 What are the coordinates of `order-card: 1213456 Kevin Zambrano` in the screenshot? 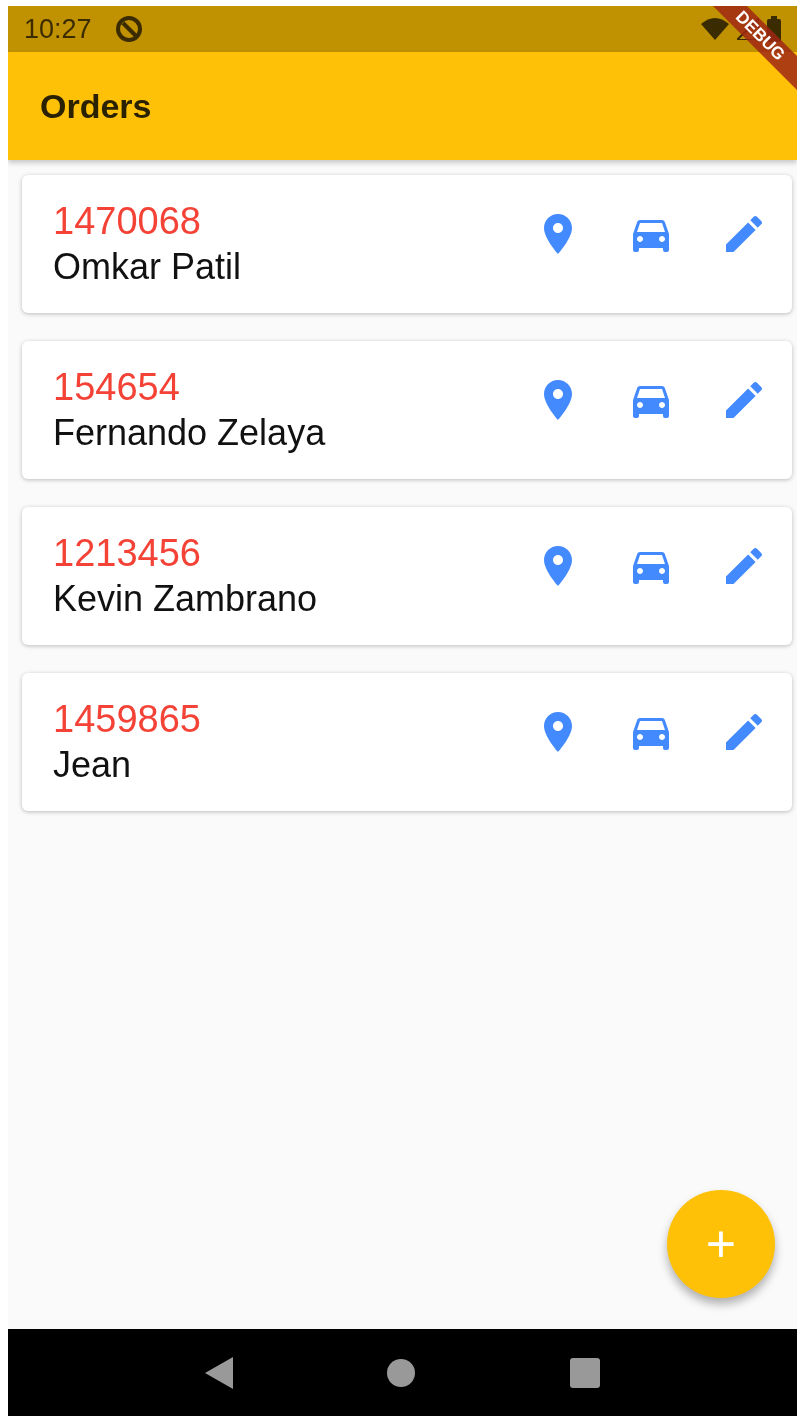 It's located at (407, 576).